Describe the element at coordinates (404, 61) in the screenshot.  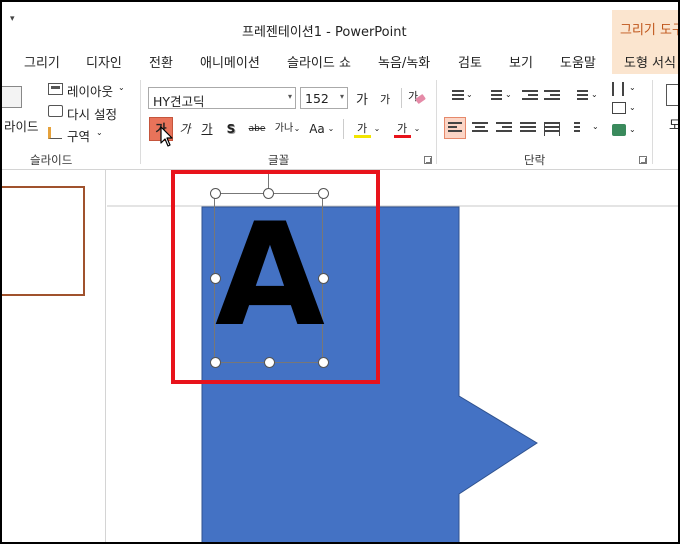
I see `tab-record: 녹음/녹화` at that location.